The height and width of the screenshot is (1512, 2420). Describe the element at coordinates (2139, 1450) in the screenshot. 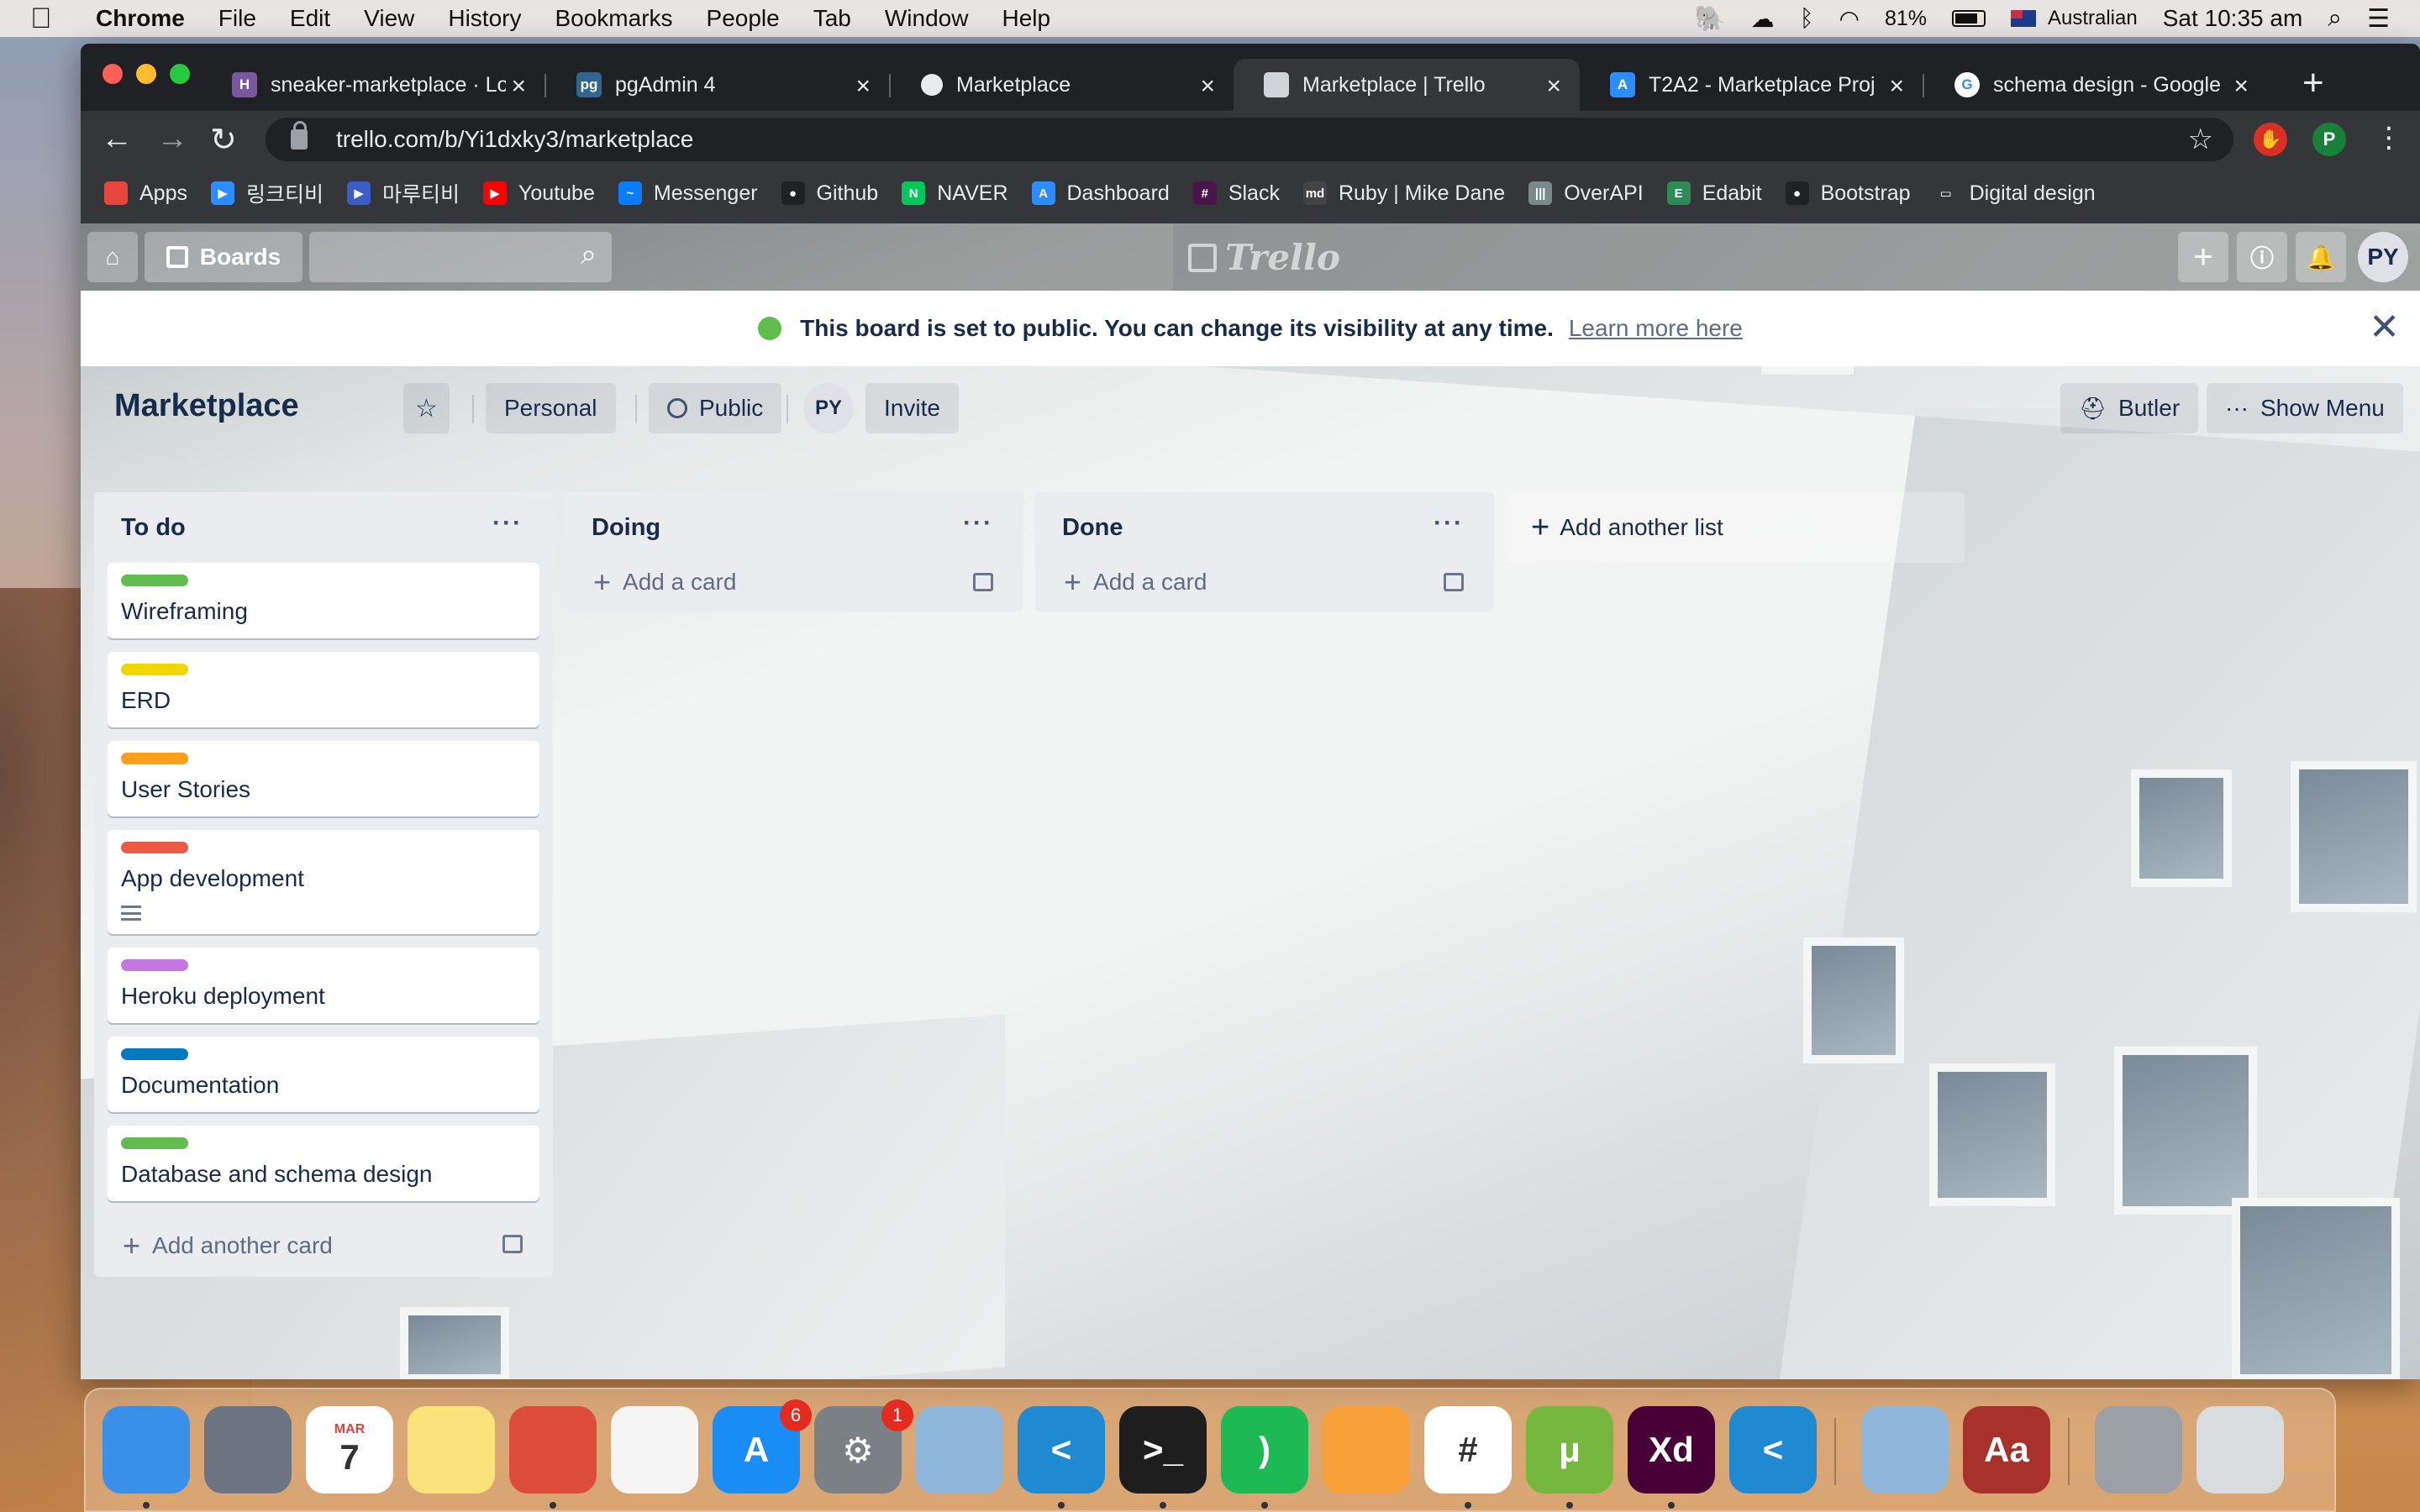

I see `downloads-stack-icon` at that location.